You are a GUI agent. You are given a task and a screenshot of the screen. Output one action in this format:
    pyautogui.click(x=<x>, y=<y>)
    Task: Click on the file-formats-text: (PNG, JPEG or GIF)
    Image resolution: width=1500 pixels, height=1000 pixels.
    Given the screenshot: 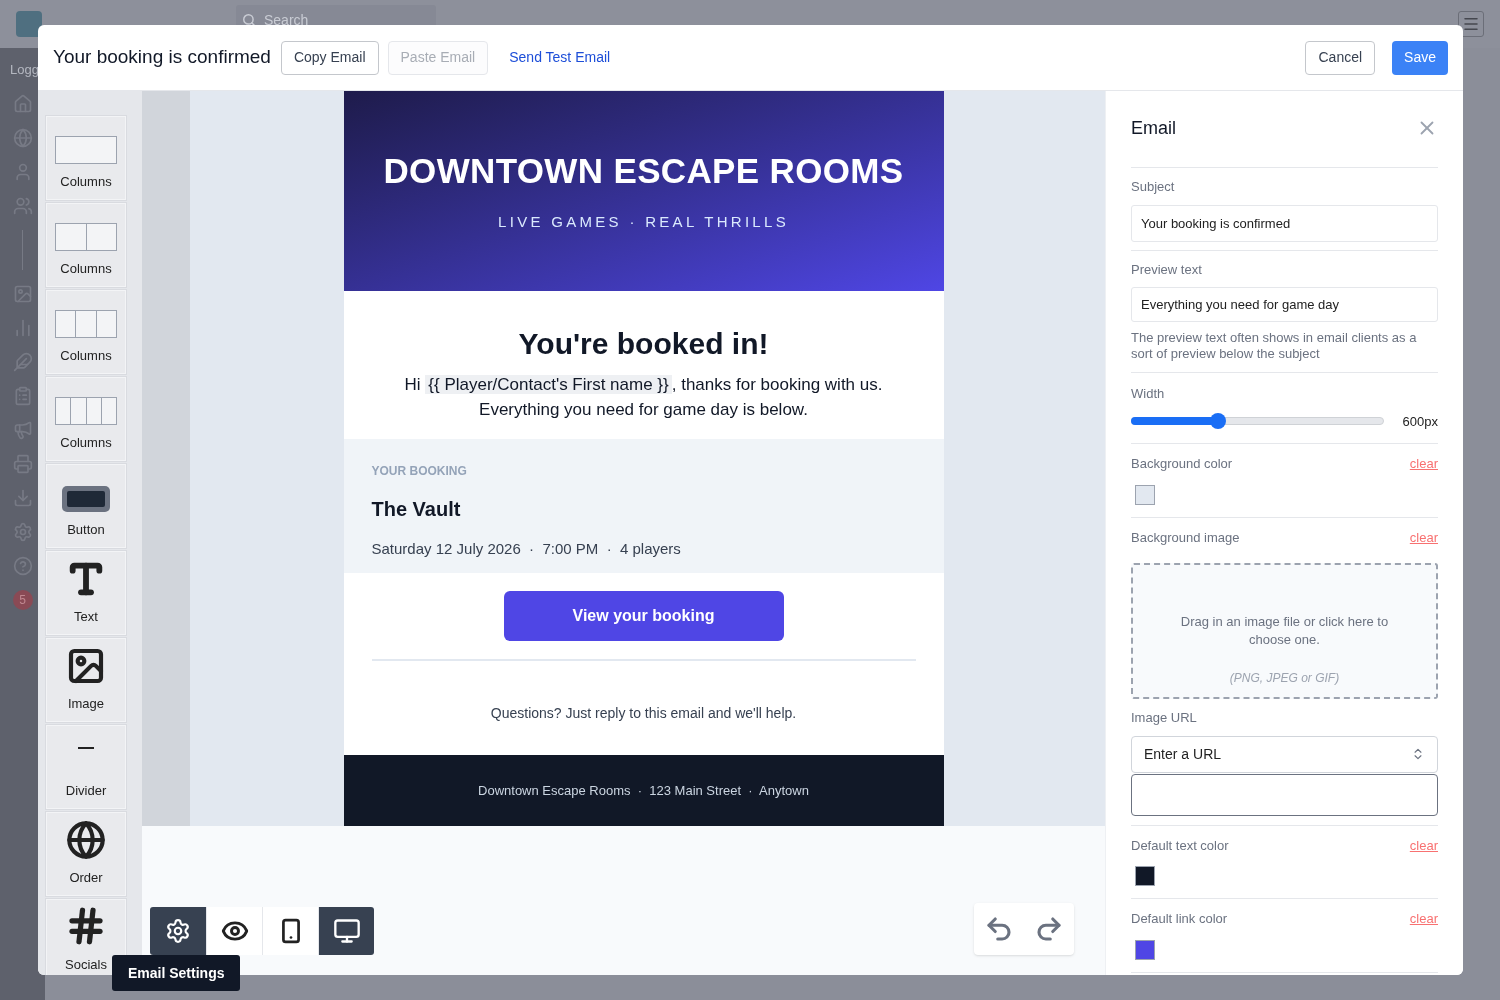 What is the action you would take?
    pyautogui.click(x=1284, y=678)
    